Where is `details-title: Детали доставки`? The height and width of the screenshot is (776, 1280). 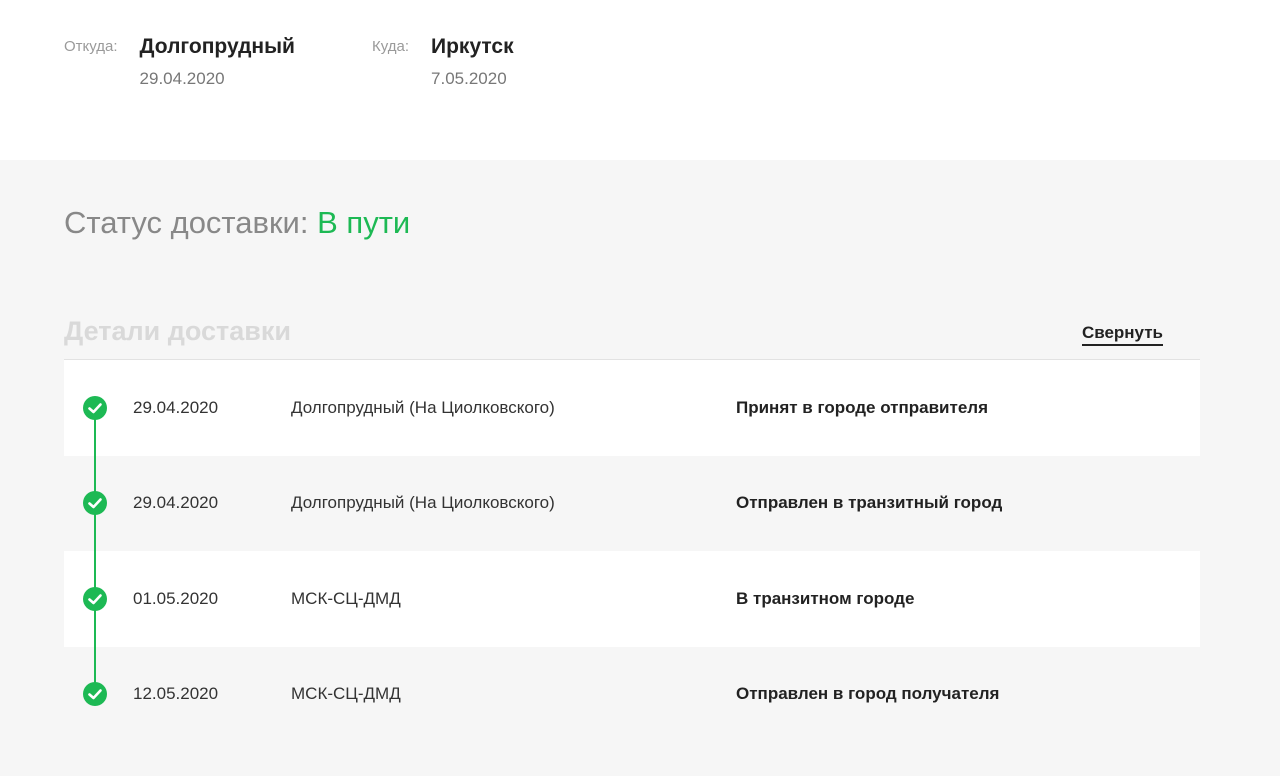 details-title: Детали доставки is located at coordinates (177, 331).